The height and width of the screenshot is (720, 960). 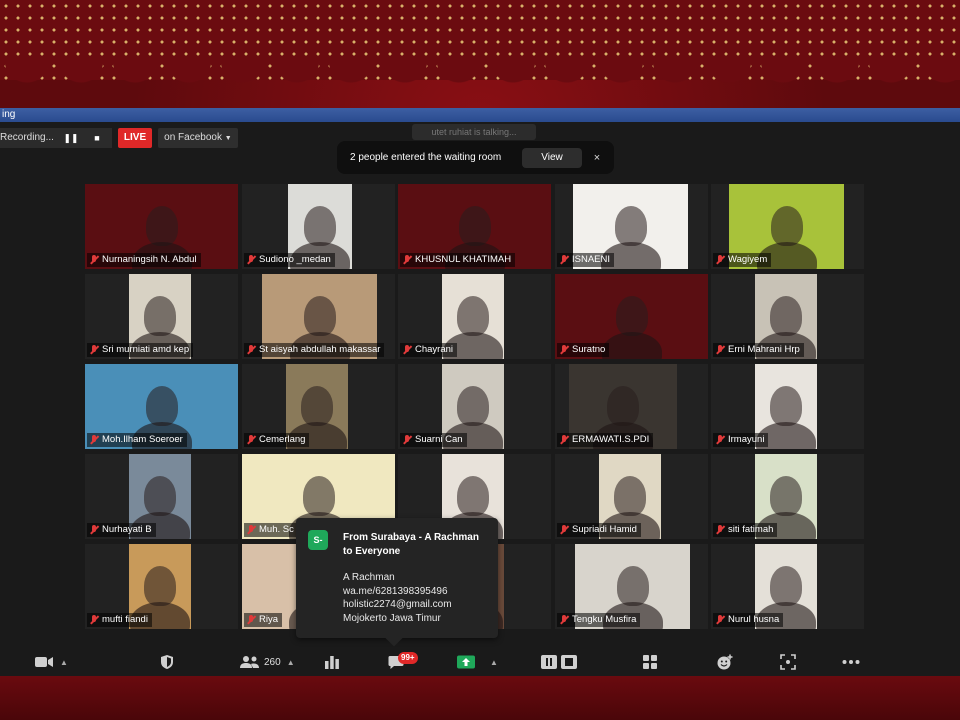 I want to click on reactions-button, so click(x=725, y=662).